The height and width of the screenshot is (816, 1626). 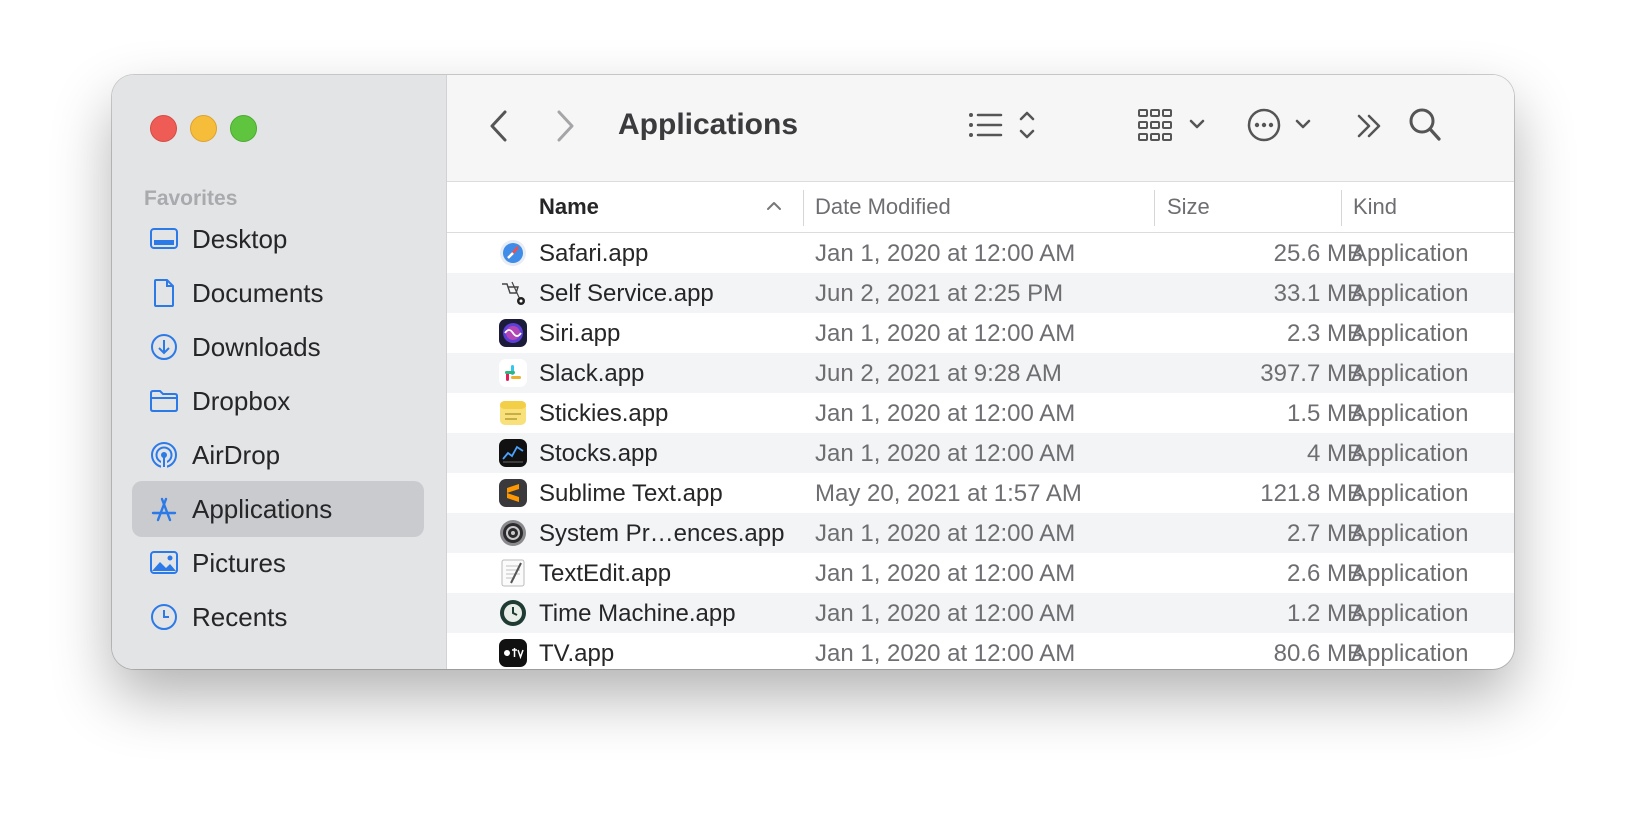 What do you see at coordinates (240, 616) in the screenshot?
I see `sidebar-item-label: Recents` at bounding box center [240, 616].